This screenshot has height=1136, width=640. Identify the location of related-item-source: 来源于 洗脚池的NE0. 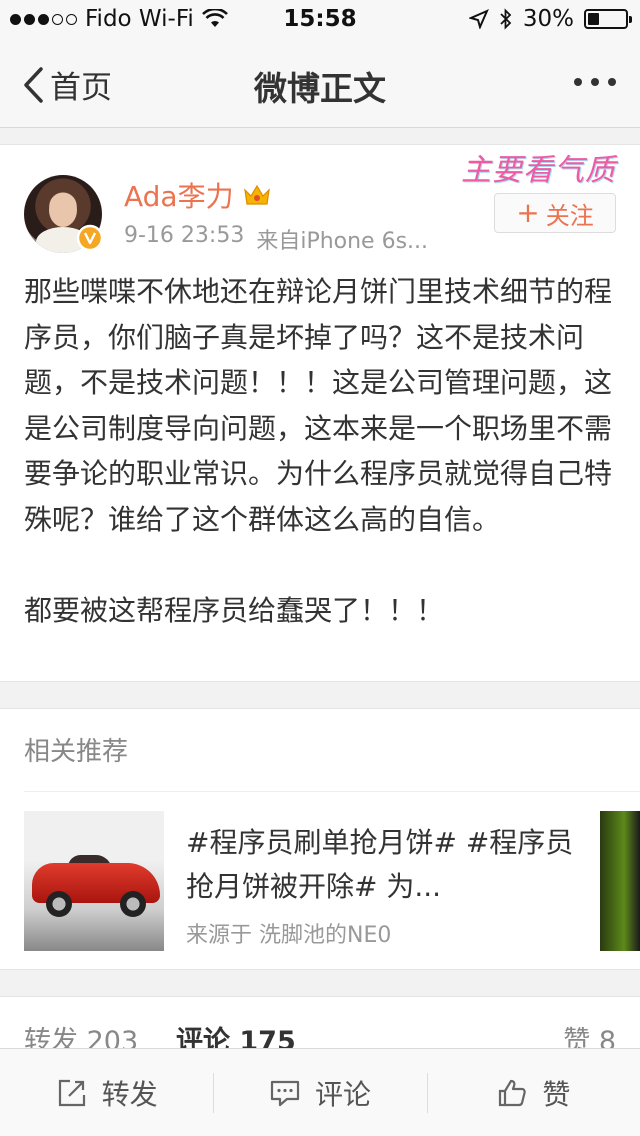
(289, 935).